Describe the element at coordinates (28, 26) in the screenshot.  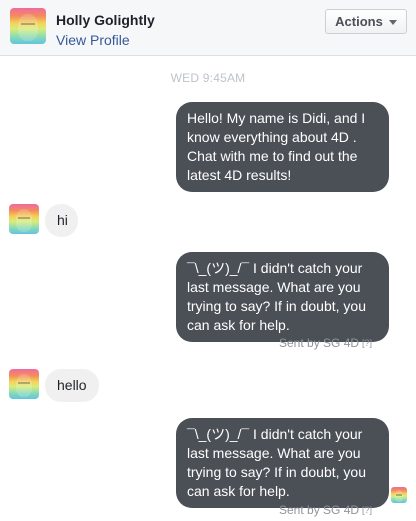
I see `profile-photo-icon` at that location.